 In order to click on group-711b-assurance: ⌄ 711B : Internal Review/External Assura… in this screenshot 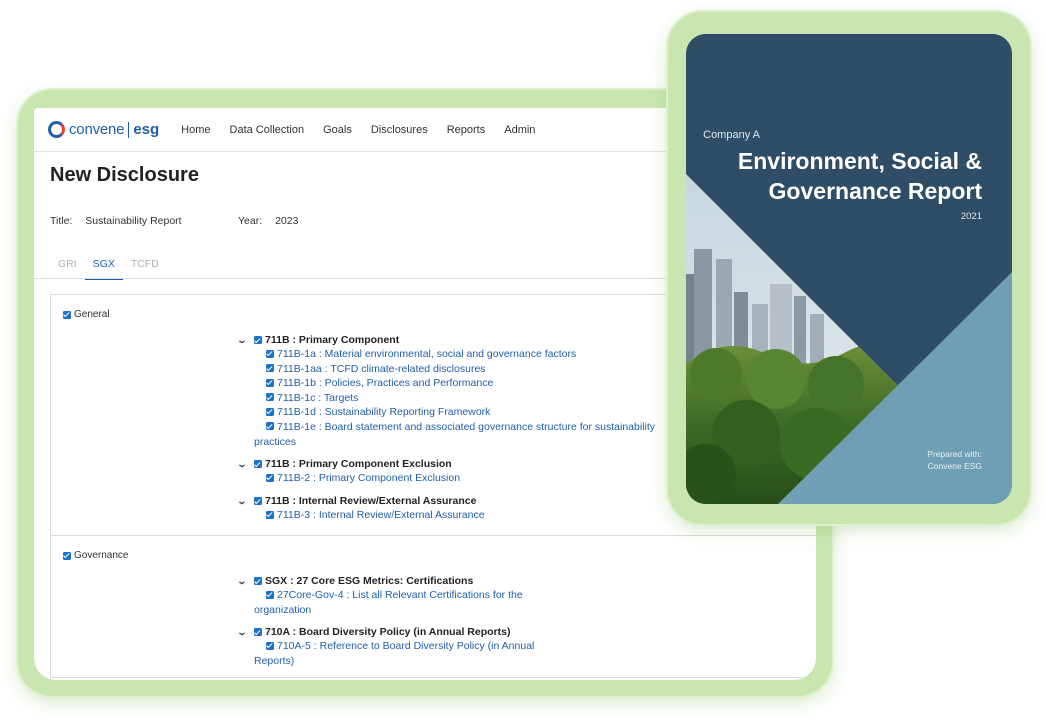, I will do `click(453, 508)`.